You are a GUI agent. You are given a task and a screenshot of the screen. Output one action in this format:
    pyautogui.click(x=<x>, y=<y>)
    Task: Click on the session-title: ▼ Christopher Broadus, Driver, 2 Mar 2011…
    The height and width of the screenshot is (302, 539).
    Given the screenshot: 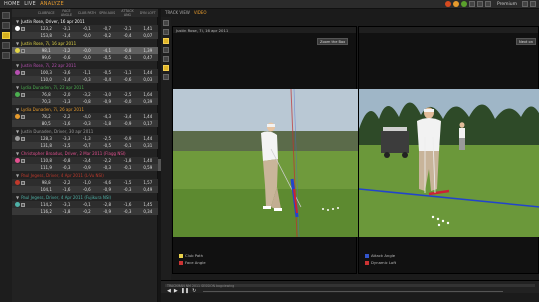 What is the action you would take?
    pyautogui.click(x=85, y=153)
    